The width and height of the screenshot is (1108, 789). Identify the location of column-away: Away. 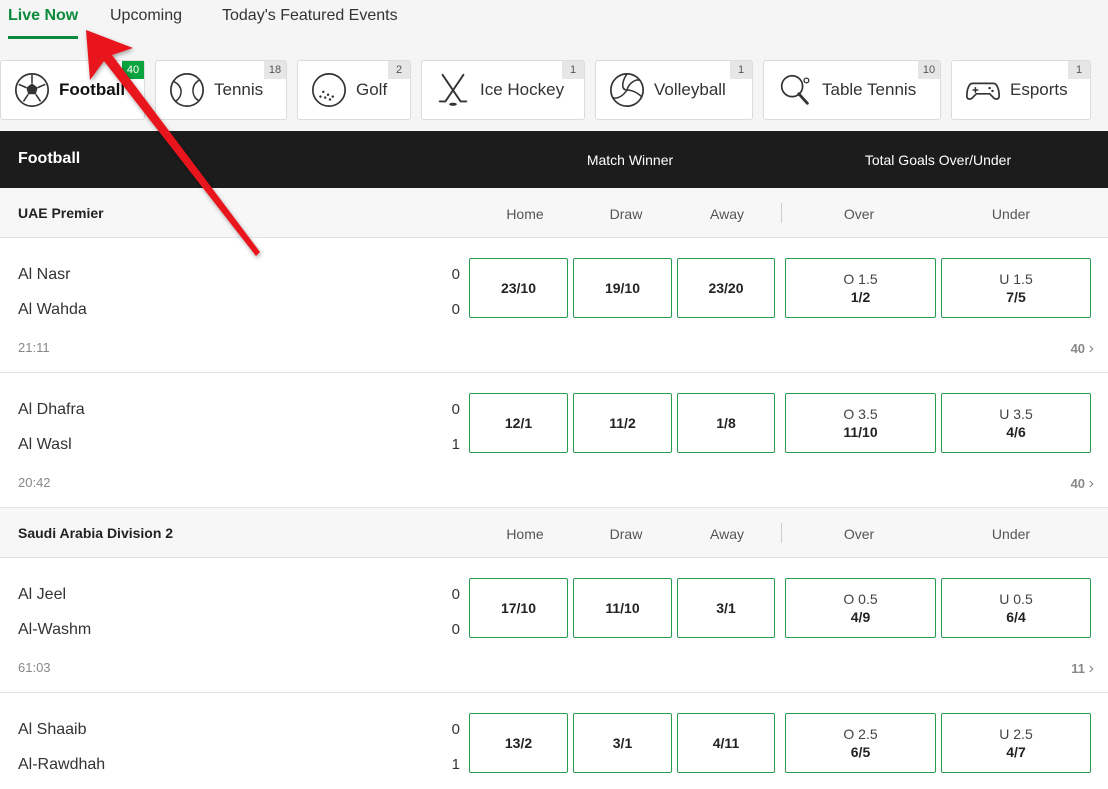
(727, 534).